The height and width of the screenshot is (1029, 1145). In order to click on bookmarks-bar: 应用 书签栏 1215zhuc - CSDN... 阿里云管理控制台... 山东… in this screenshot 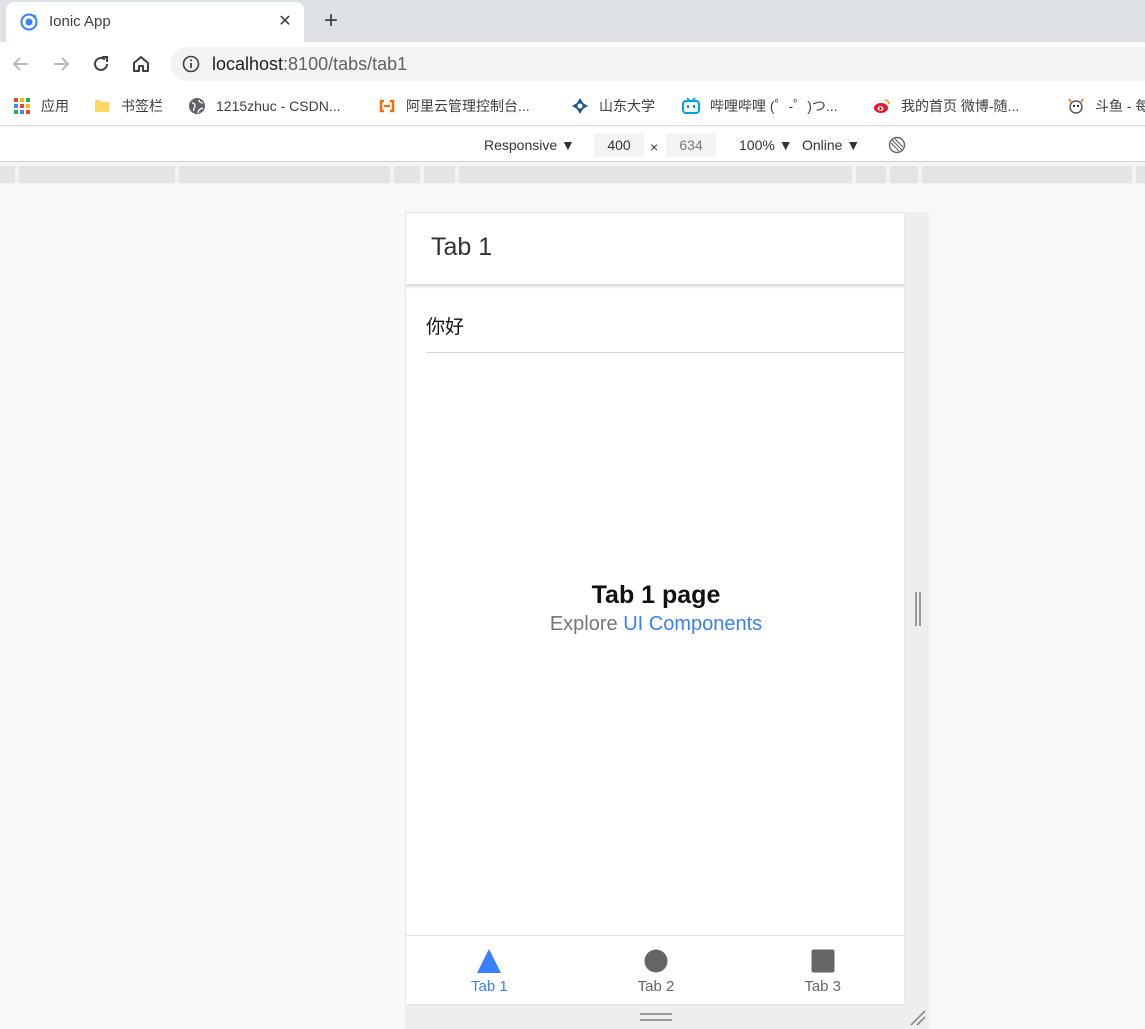, I will do `click(572, 106)`.